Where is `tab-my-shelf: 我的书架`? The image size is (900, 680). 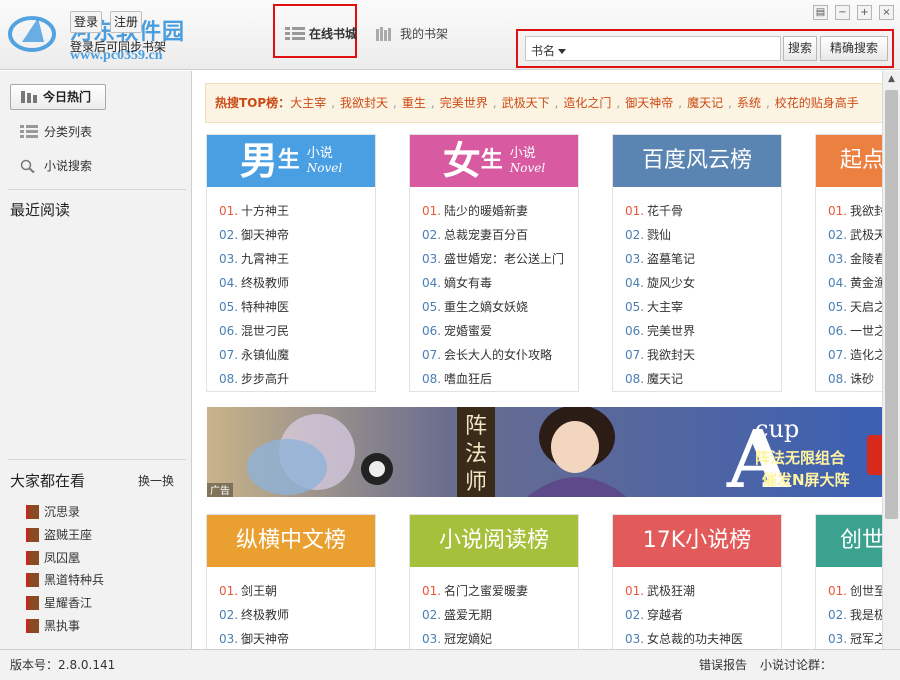 tab-my-shelf: 我的书架 is located at coordinates (414, 34).